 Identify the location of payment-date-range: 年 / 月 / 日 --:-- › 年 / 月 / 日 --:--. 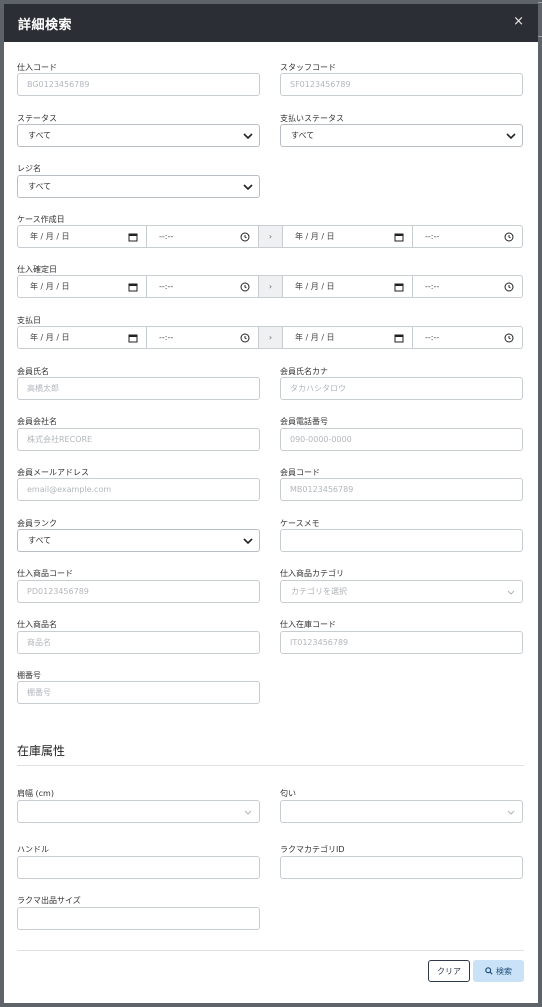
(270, 337).